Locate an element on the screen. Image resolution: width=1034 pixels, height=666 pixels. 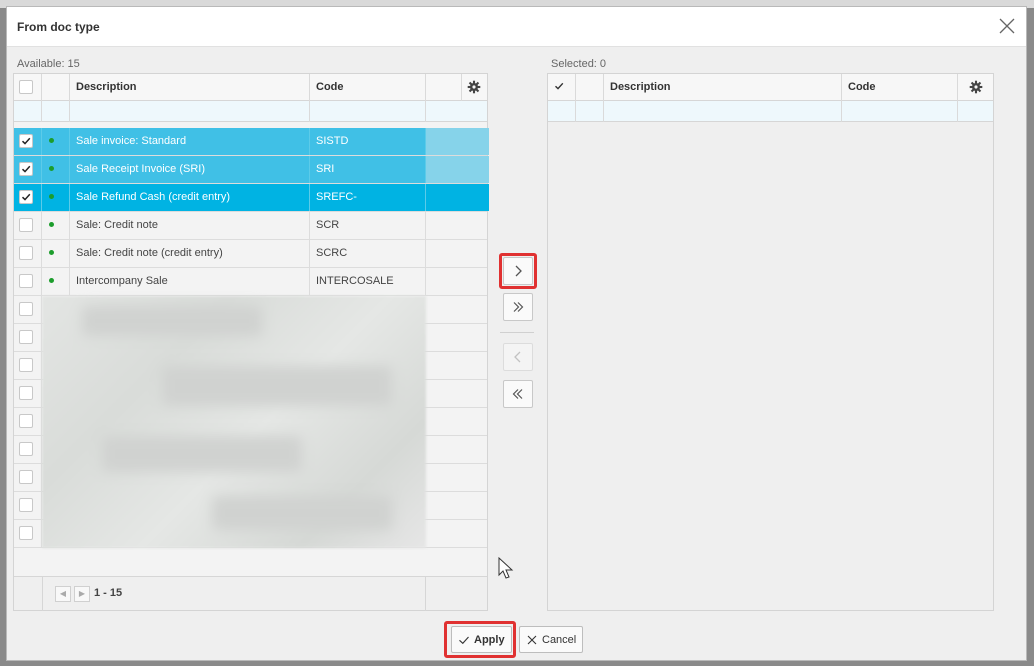
table-row: Sale Receipt Invoice (SRI) SRI is located at coordinates (251, 170).